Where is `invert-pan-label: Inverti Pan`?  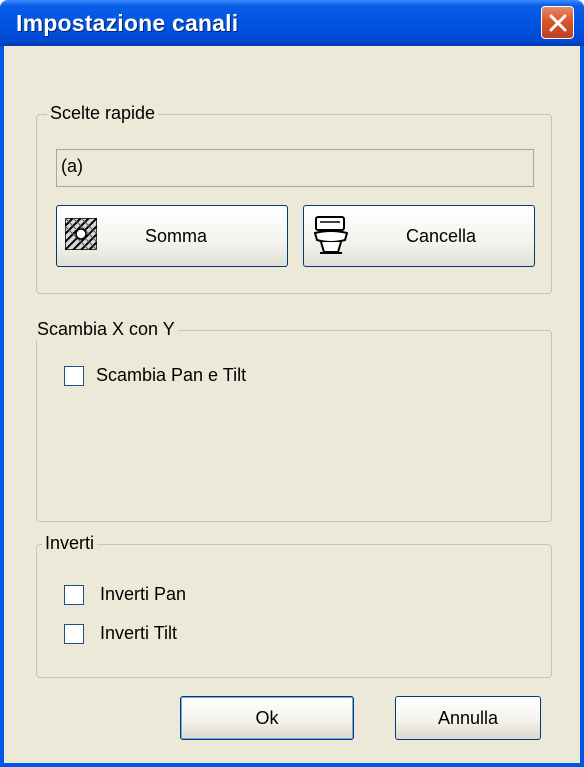 invert-pan-label: Inverti Pan is located at coordinates (143, 594).